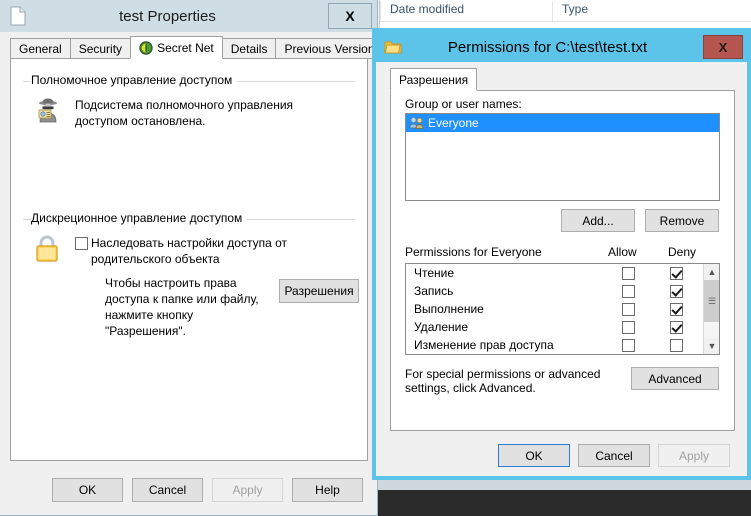 The height and width of the screenshot is (516, 751). I want to click on permissions-button-bar: OK Cancel Apply, so click(561, 454).